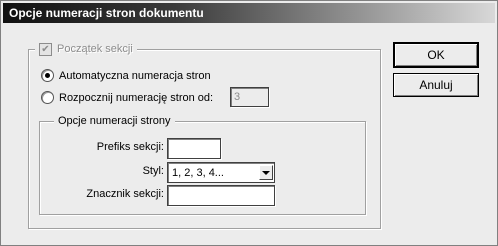 The height and width of the screenshot is (246, 498). I want to click on auto-numbering-option: Automatyczna numeracja stron, so click(126, 75).